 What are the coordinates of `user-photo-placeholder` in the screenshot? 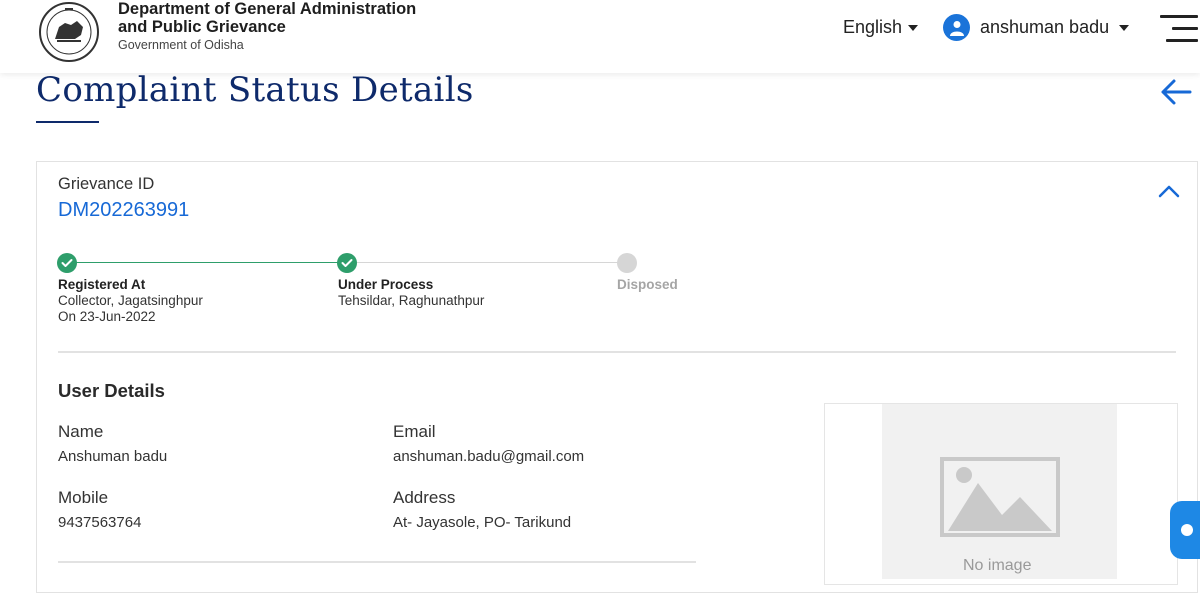 It's located at (999, 491).